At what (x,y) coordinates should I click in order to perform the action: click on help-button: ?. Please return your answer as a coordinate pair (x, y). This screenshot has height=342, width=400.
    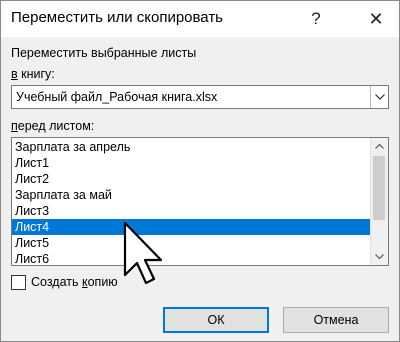
    Looking at the image, I should click on (316, 19).